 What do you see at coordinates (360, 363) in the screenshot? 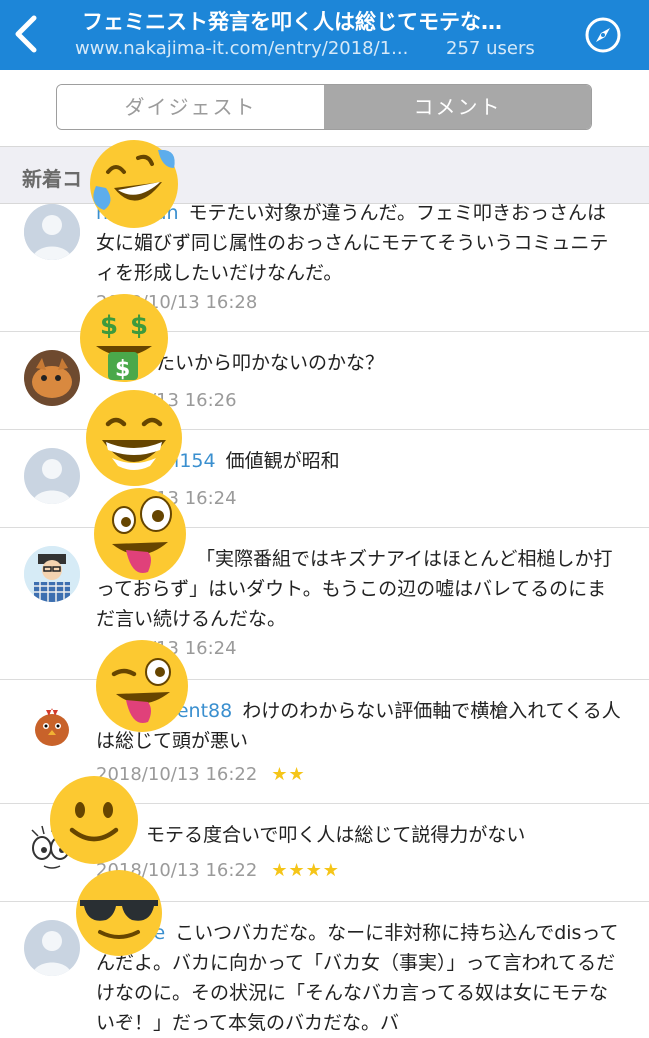
I see `comment-body: nモテたいから叩かないのかな？` at bounding box center [360, 363].